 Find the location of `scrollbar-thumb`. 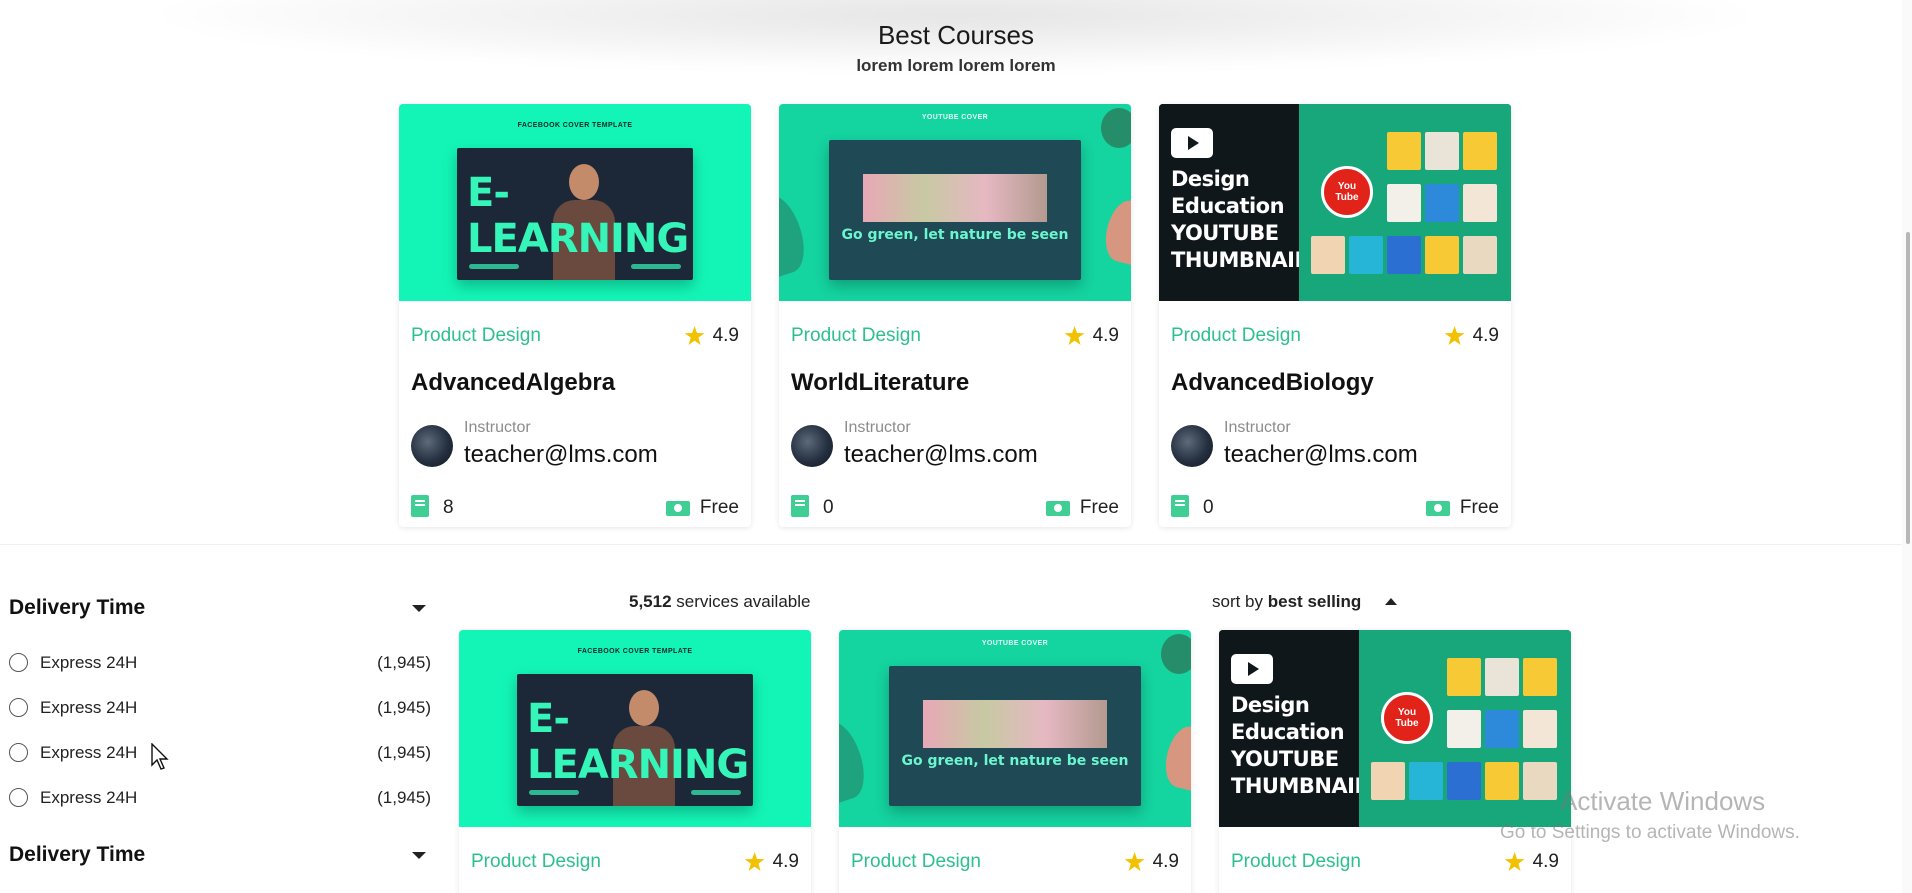

scrollbar-thumb is located at coordinates (1908, 388).